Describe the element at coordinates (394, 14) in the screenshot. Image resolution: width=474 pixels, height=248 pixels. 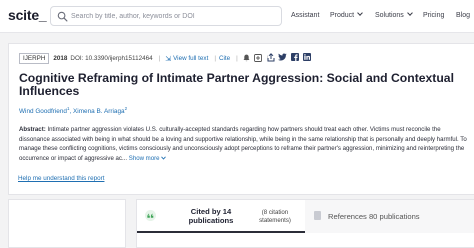
I see `nav-solutions: Solutions` at that location.